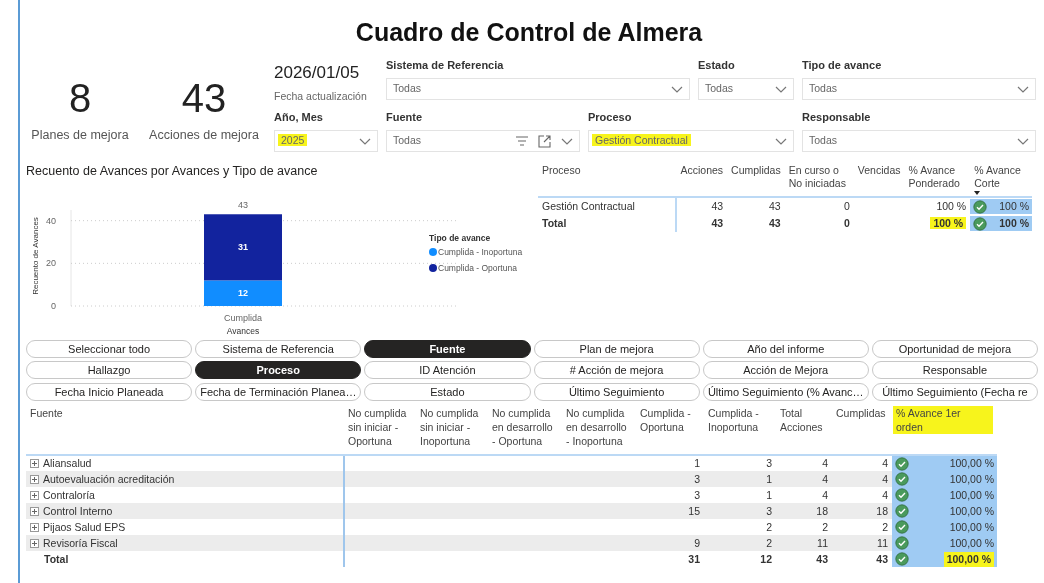  What do you see at coordinates (51, 263) in the screenshot?
I see `axis-tick-label: 20` at bounding box center [51, 263].